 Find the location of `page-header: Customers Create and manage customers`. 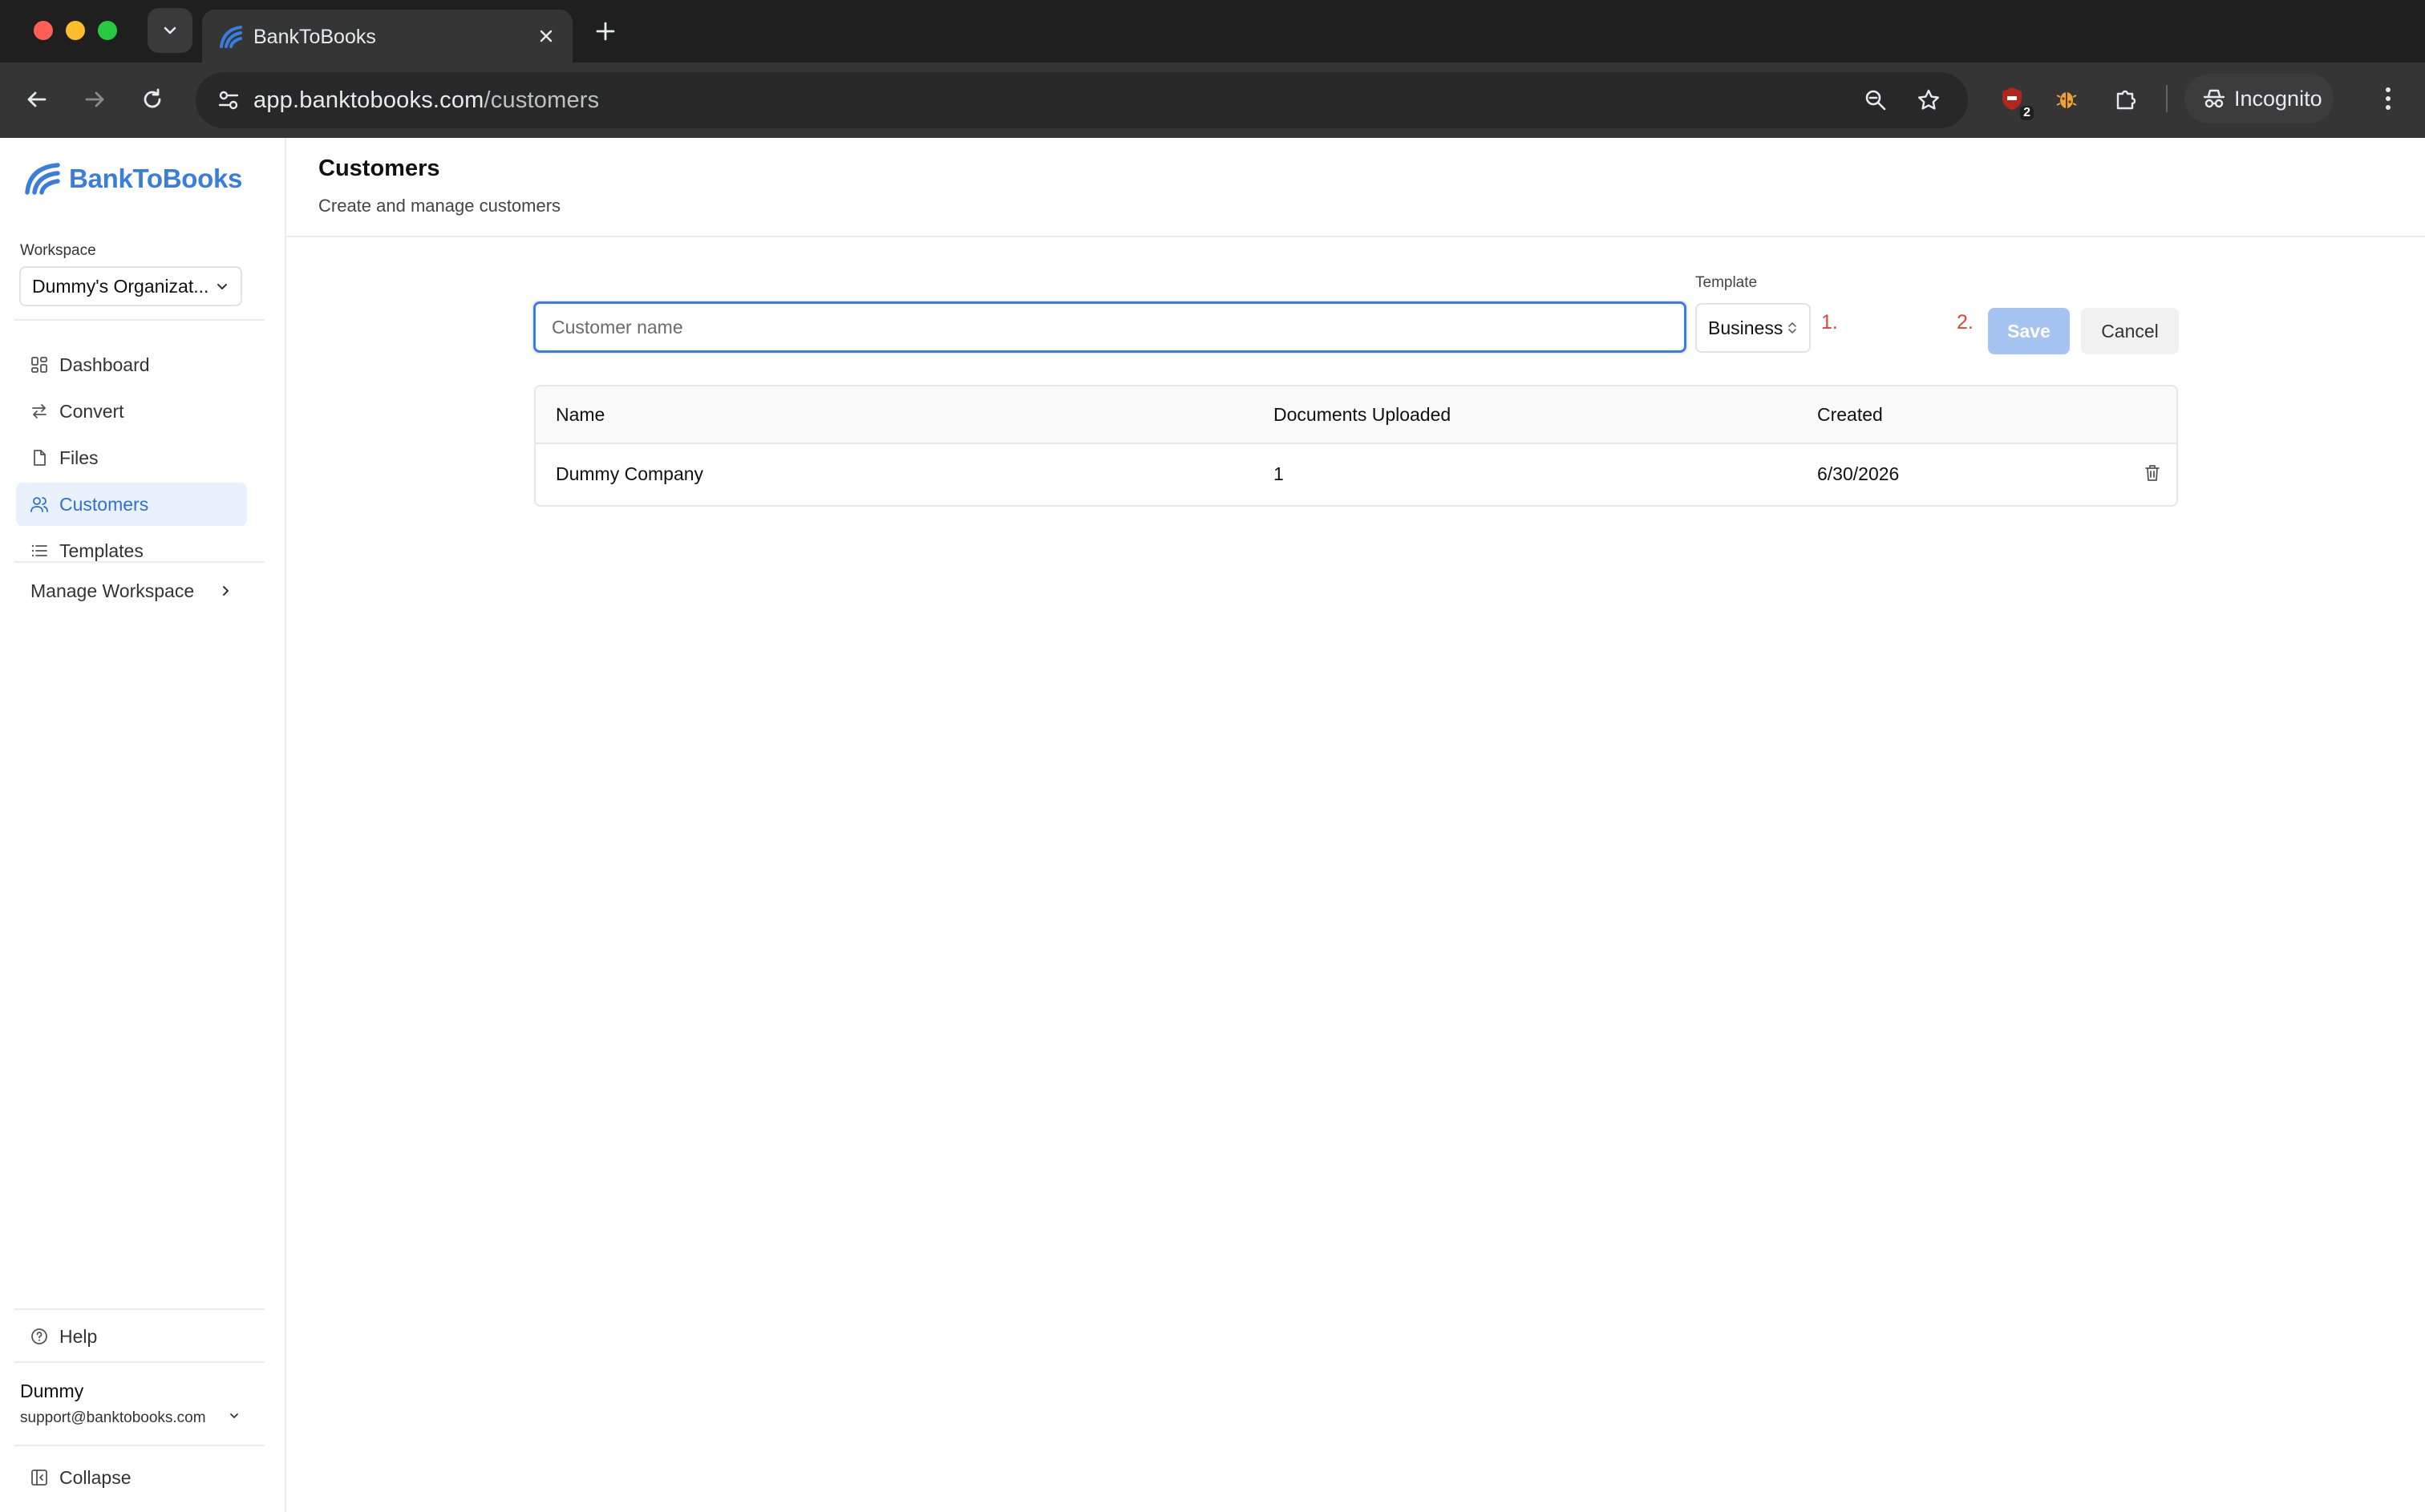

page-header: Customers Create and manage customers is located at coordinates (1355, 188).